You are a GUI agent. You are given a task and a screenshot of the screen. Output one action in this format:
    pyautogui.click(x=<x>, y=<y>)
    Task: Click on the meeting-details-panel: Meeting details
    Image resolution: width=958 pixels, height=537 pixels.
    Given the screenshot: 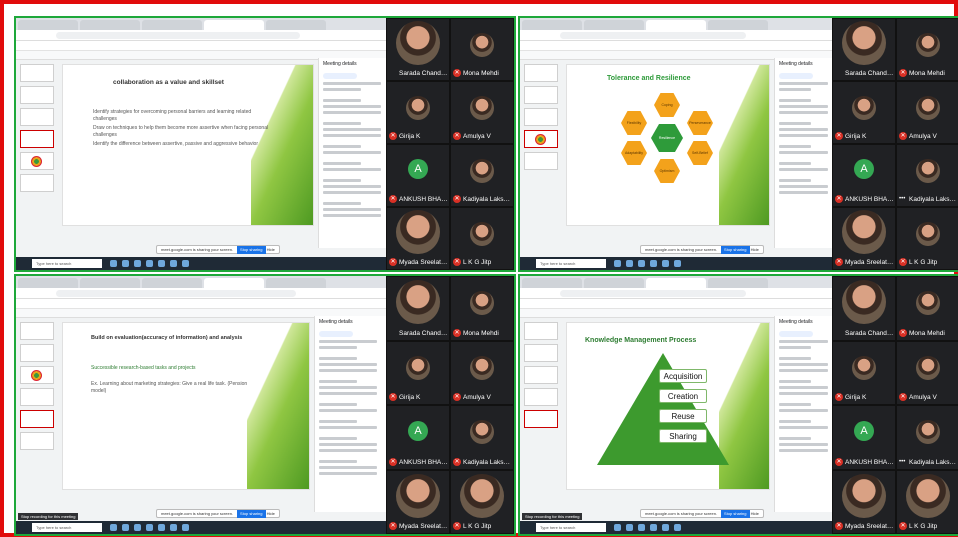 What is the action you would take?
    pyautogui.click(x=354, y=153)
    